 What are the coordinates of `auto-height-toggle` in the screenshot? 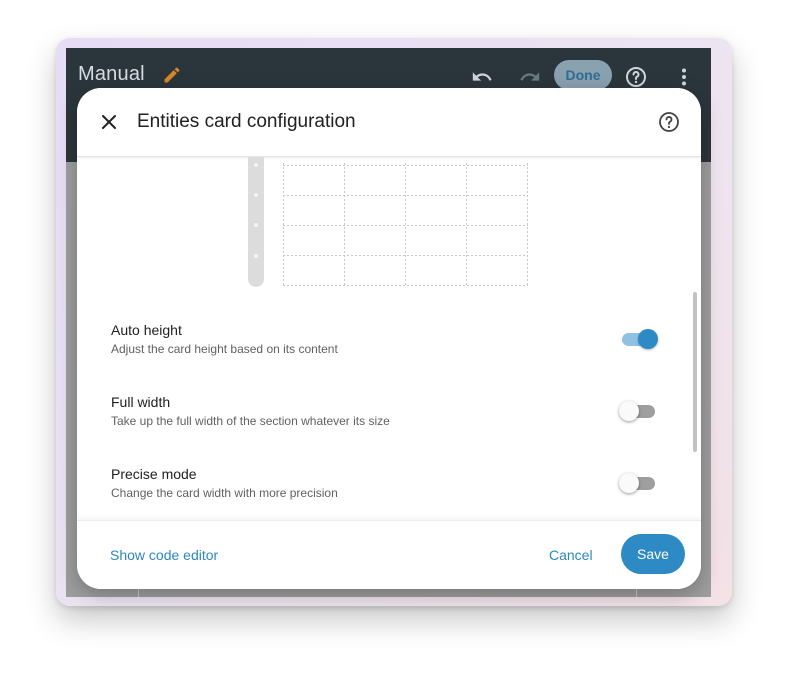 It's located at (639, 339).